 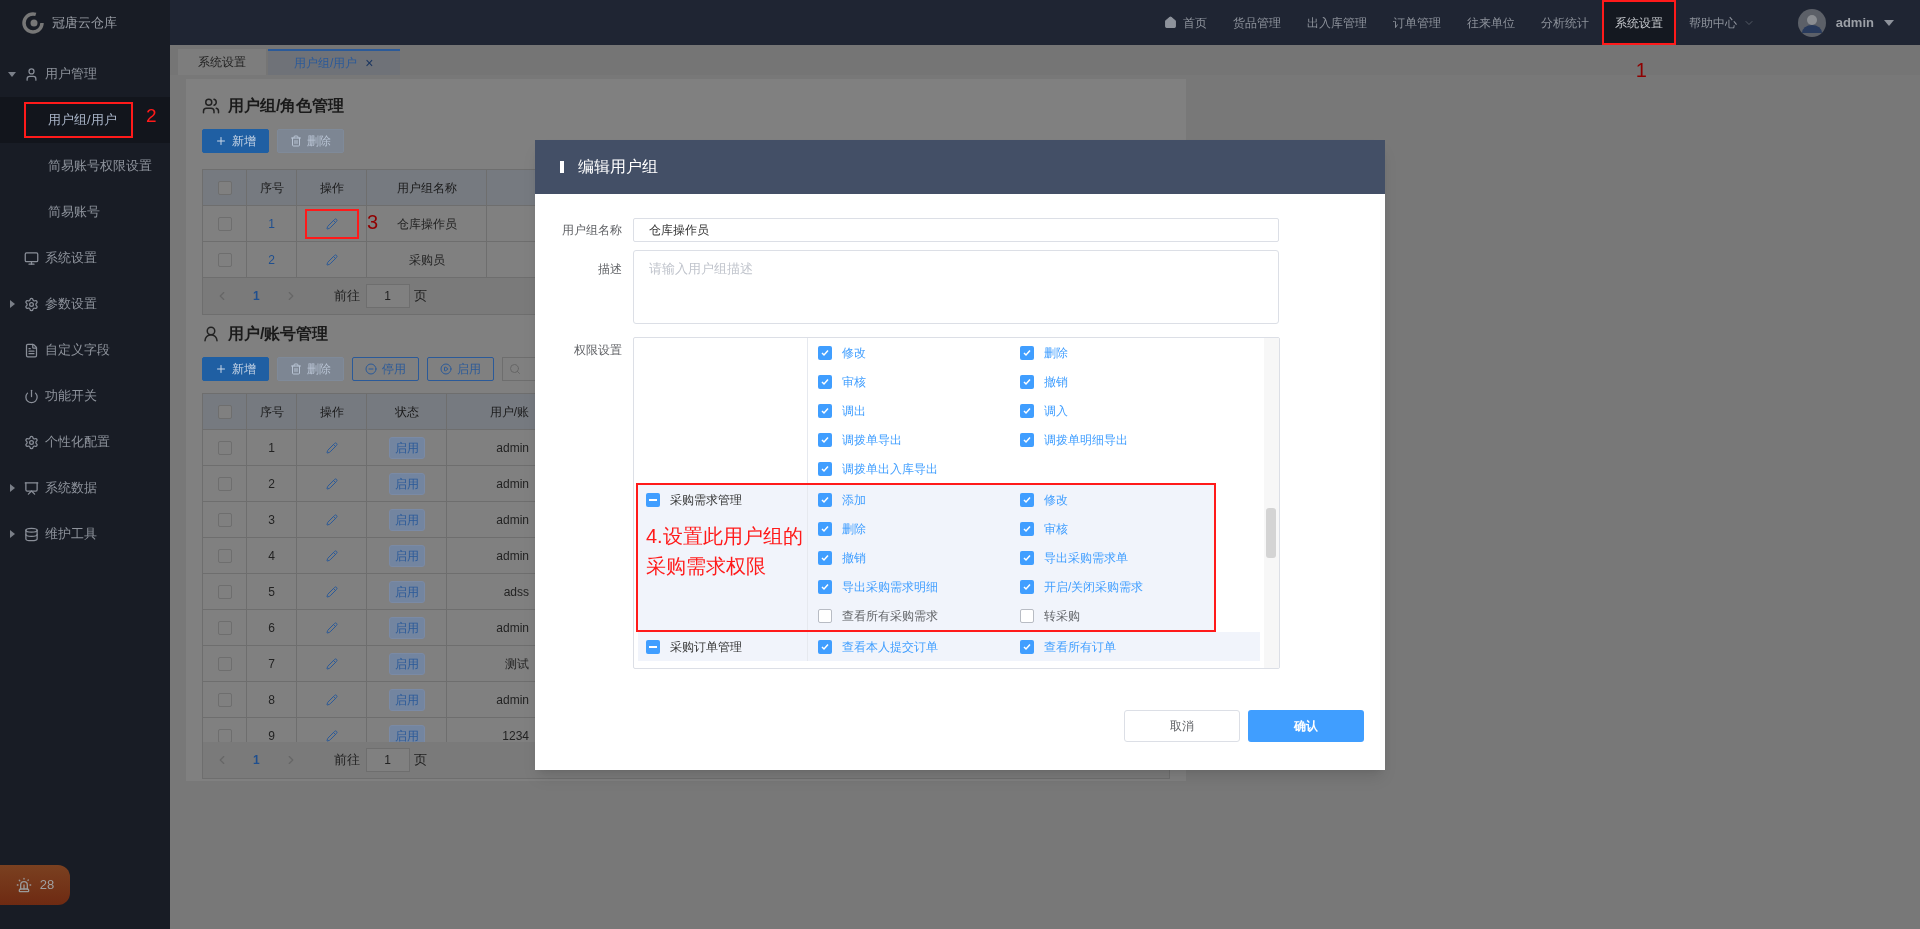 What do you see at coordinates (956, 230) in the screenshot?
I see `name-field: 仓库操作员` at bounding box center [956, 230].